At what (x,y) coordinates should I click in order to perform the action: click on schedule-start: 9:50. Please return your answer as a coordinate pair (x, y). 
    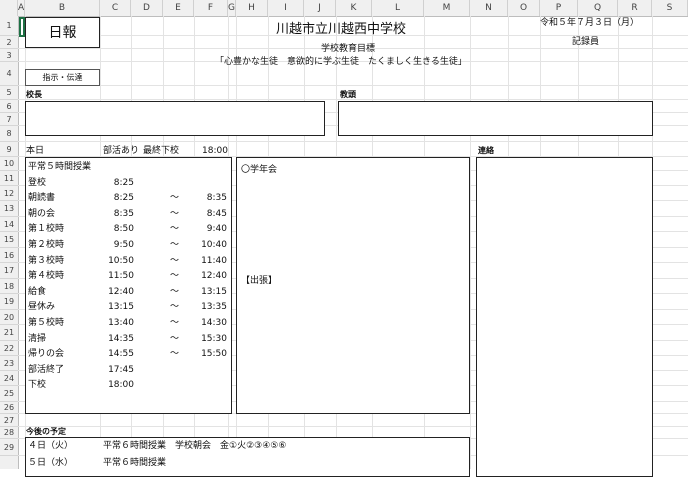
    Looking at the image, I should click on (123, 245).